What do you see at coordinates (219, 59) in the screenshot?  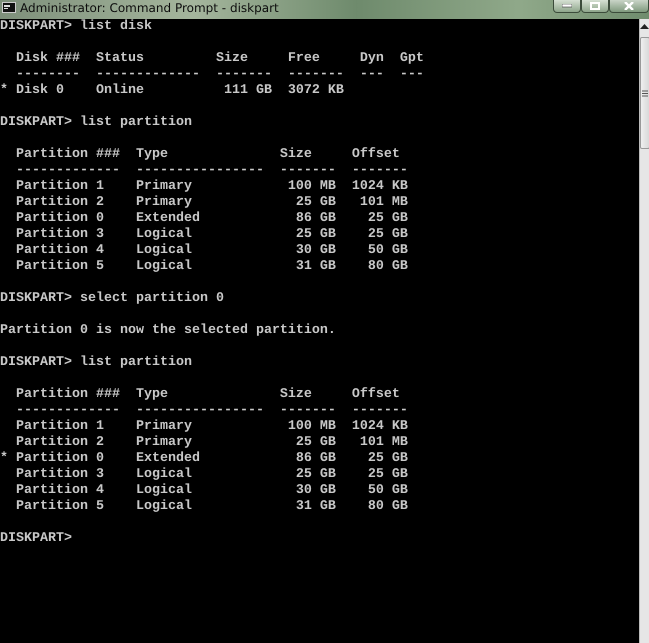 I see `console-line: Disk ### Status Size Free Dyn Gpt` at bounding box center [219, 59].